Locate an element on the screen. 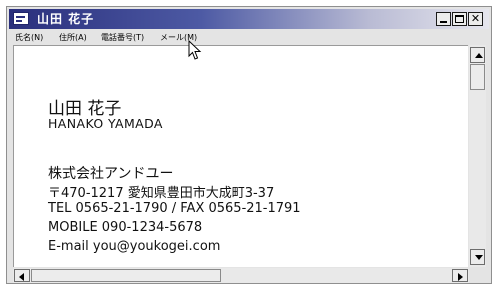 This screenshot has height=292, width=500. arrow-right-icon is located at coordinates (460, 277).